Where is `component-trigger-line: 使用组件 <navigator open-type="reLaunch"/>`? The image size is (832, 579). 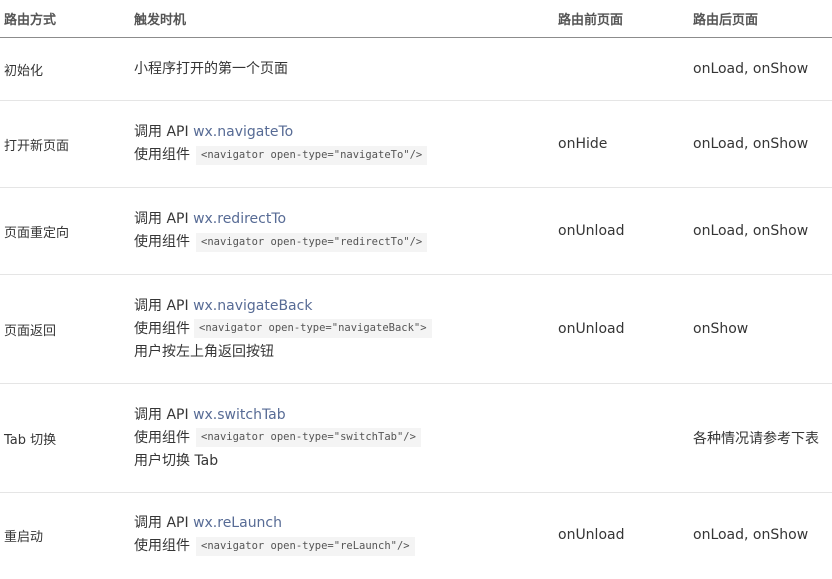
component-trigger-line: 使用组件 <navigator open-type="reLaunch"/> is located at coordinates (344, 546).